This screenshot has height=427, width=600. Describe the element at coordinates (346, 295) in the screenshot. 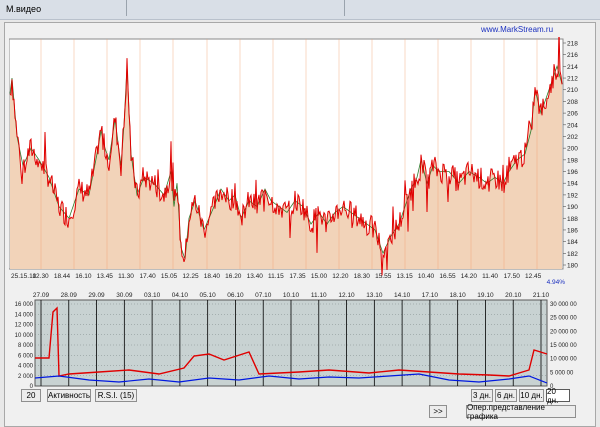

I see `date-tick-label: 12.10` at that location.